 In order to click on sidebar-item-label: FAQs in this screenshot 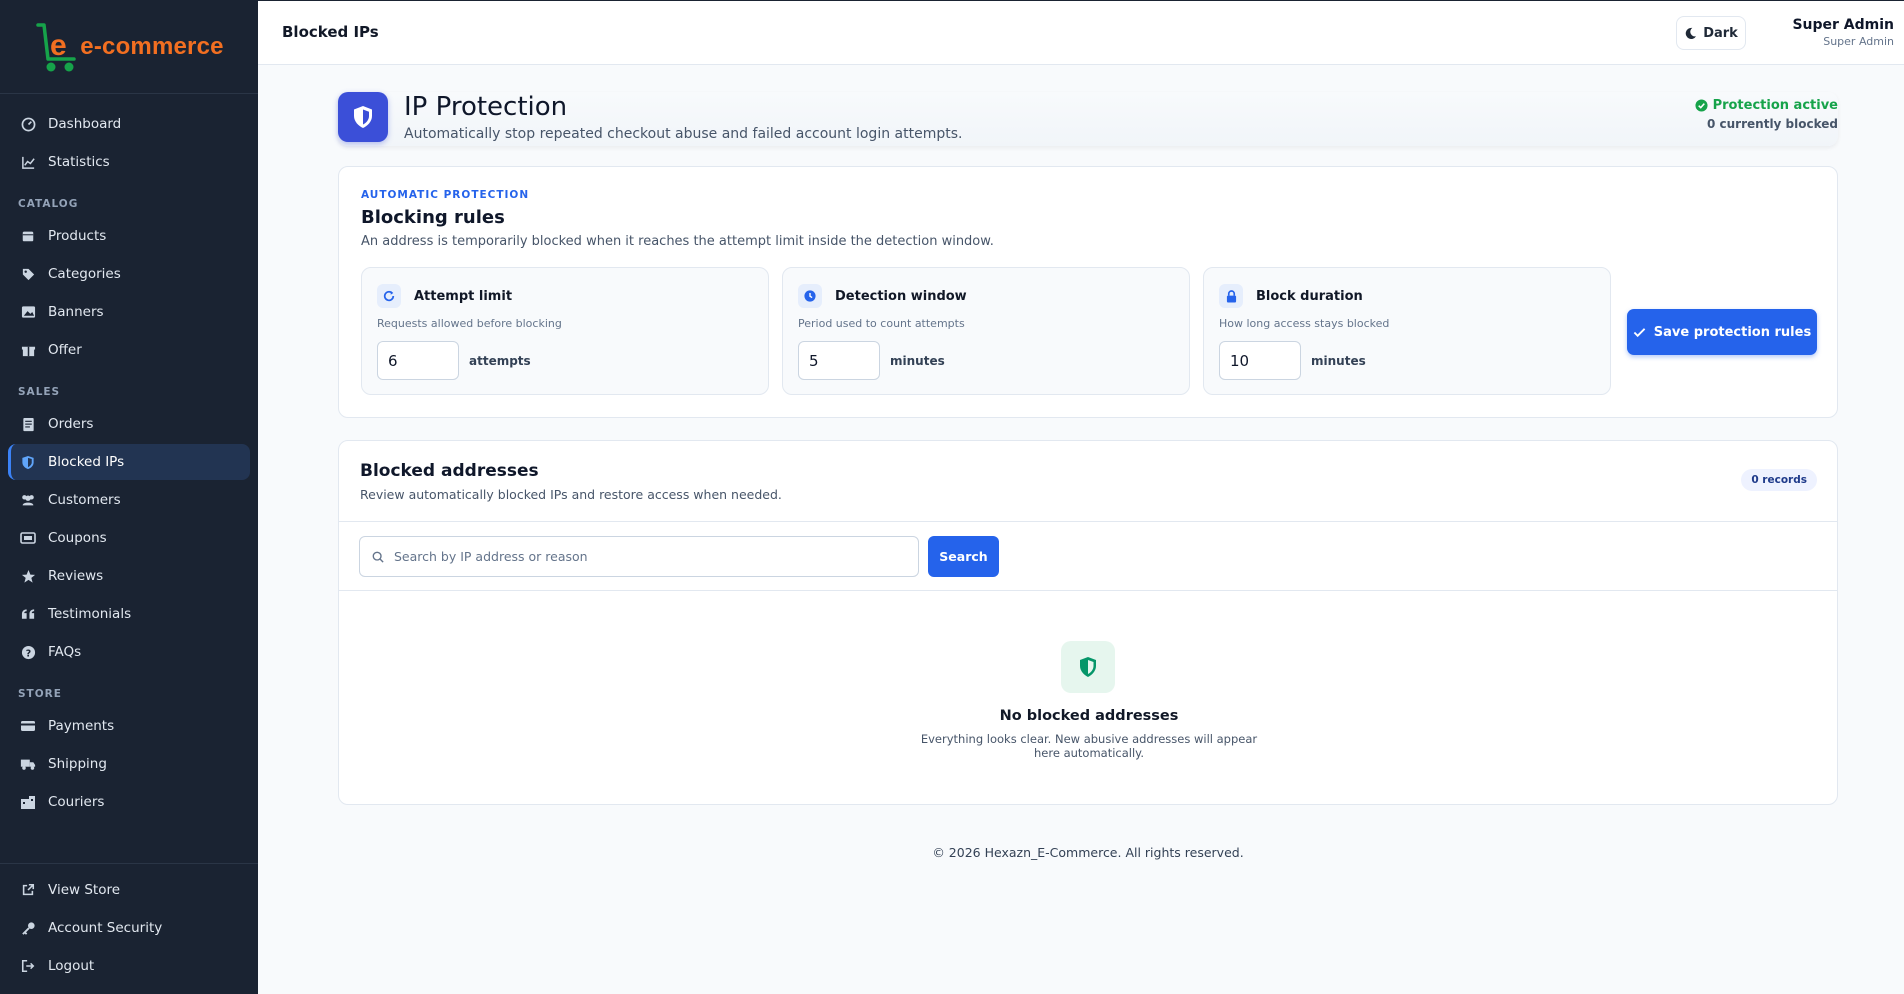, I will do `click(65, 652)`.